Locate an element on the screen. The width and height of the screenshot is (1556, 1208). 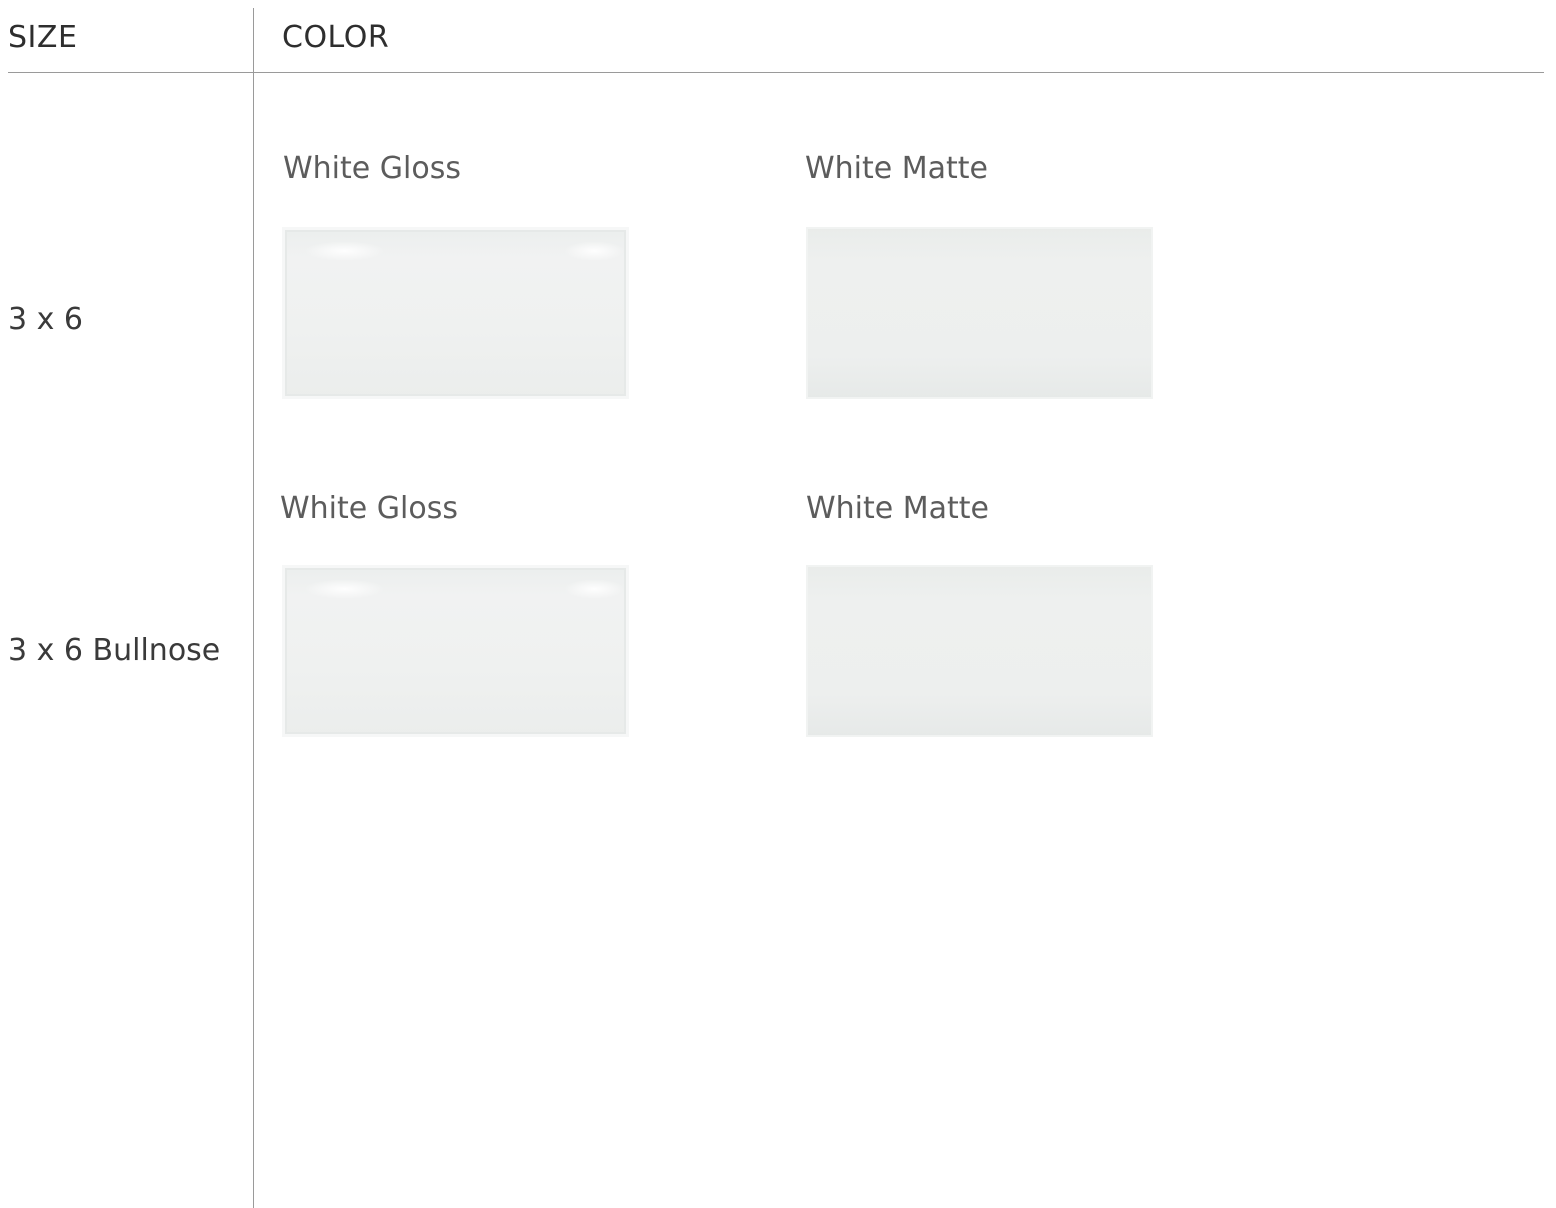
size-column-header: SIZE is located at coordinates (43, 37).